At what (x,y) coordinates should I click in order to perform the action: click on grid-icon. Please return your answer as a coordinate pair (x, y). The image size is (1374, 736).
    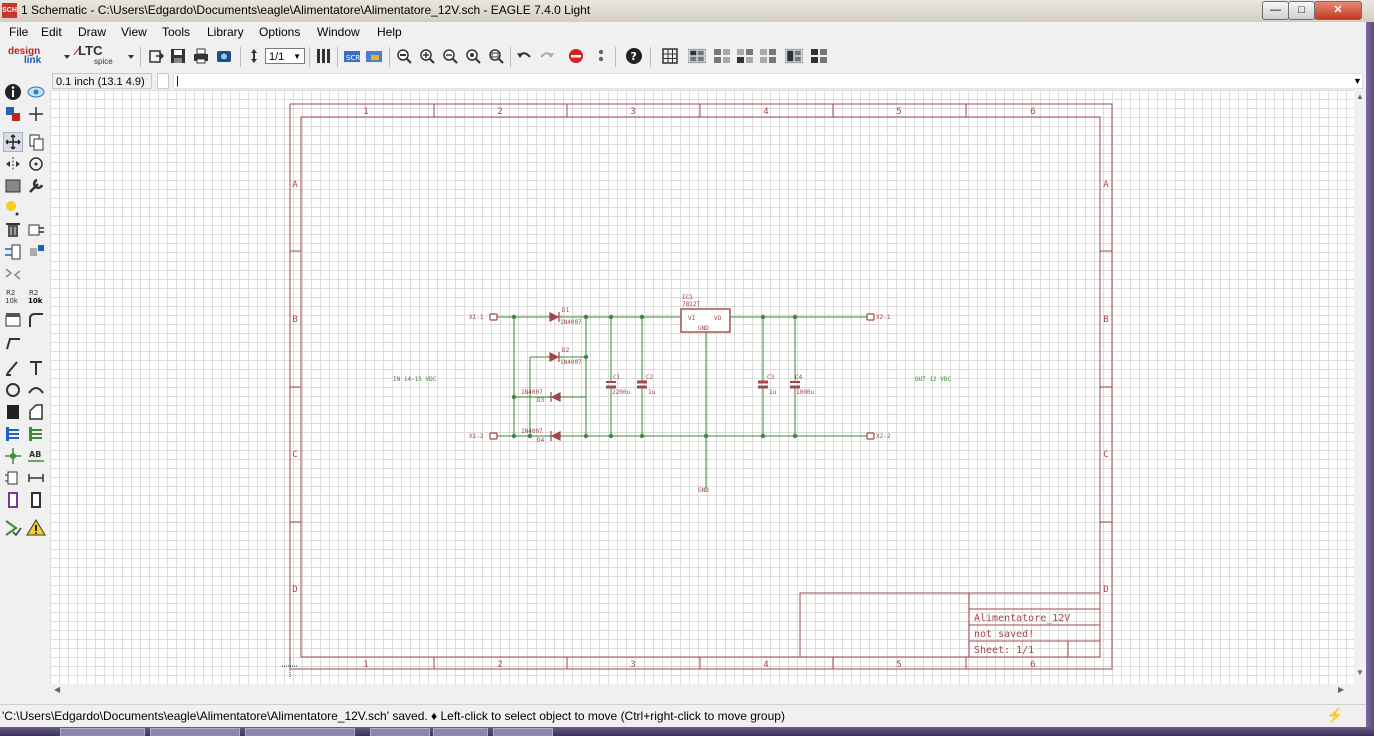
    Looking at the image, I should click on (670, 56).